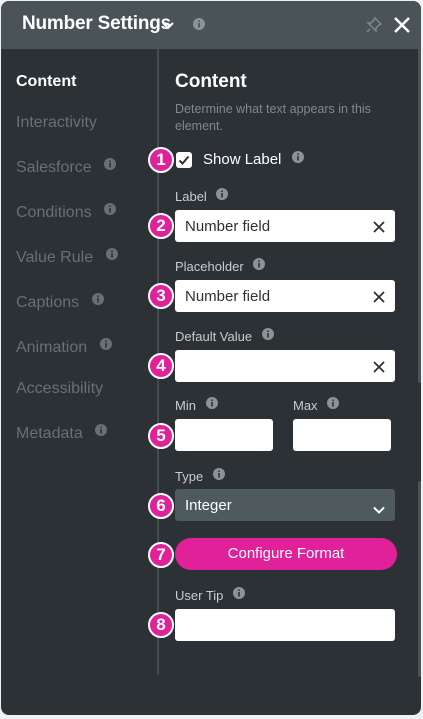 Image resolution: width=423 pixels, height=719 pixels. I want to click on panel-title: Number Settings, so click(96, 24).